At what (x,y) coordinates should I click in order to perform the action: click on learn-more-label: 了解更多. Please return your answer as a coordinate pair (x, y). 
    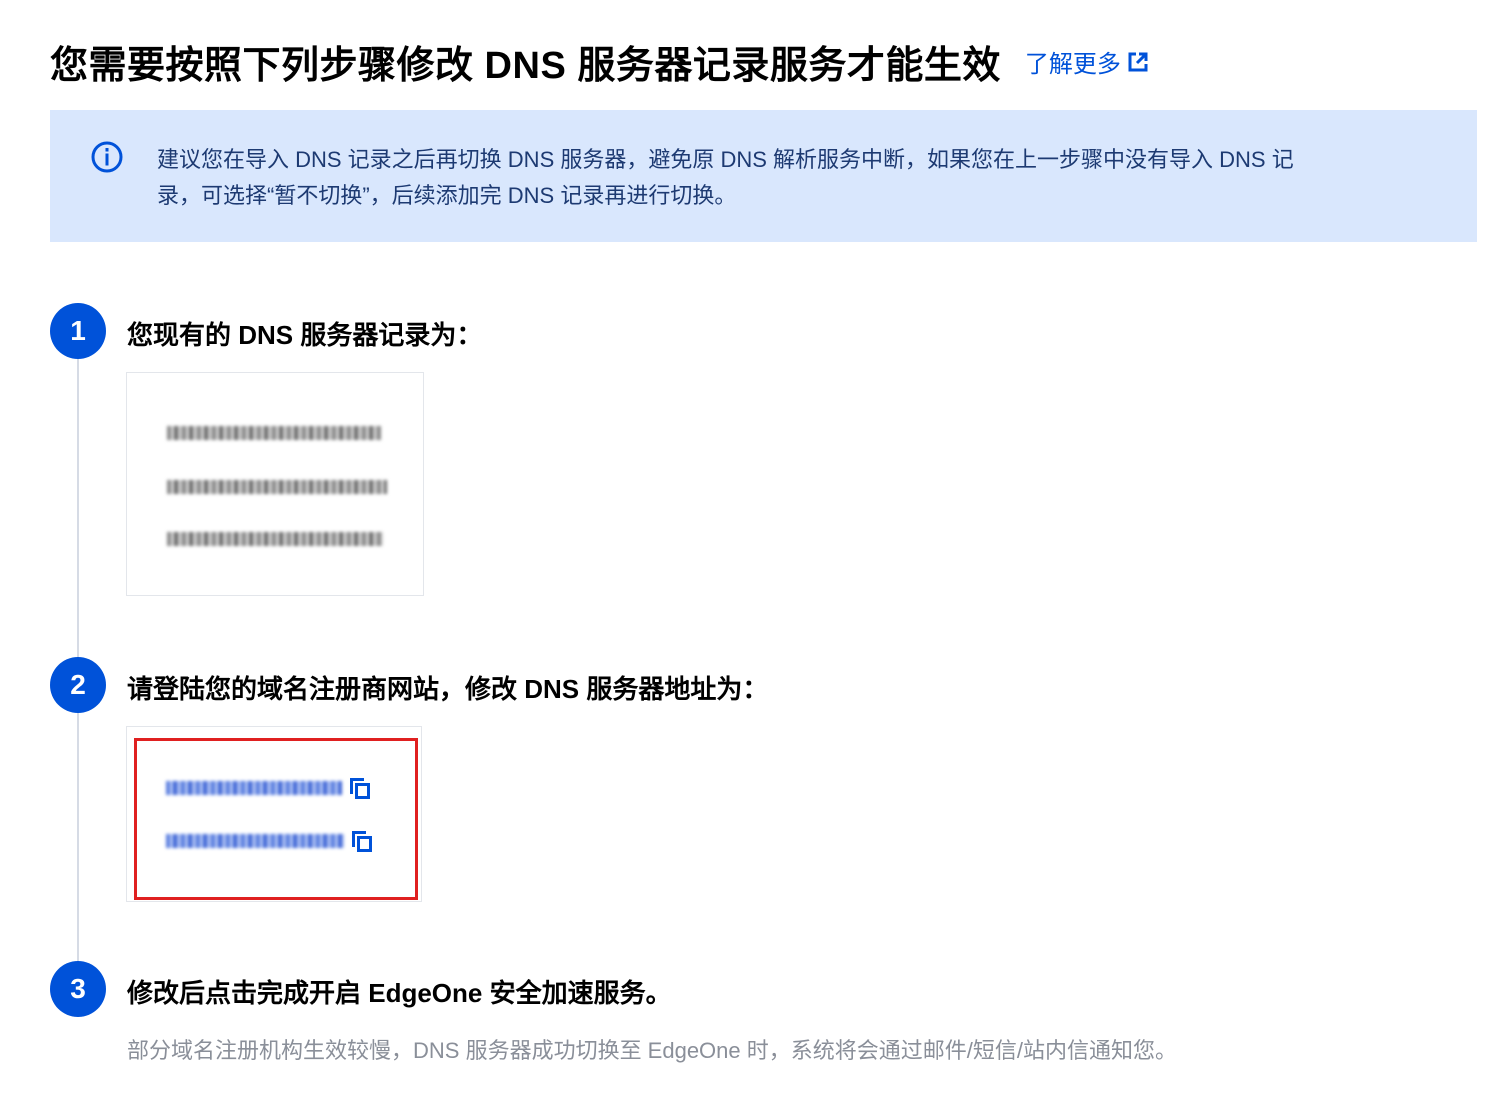
    Looking at the image, I should click on (1072, 64).